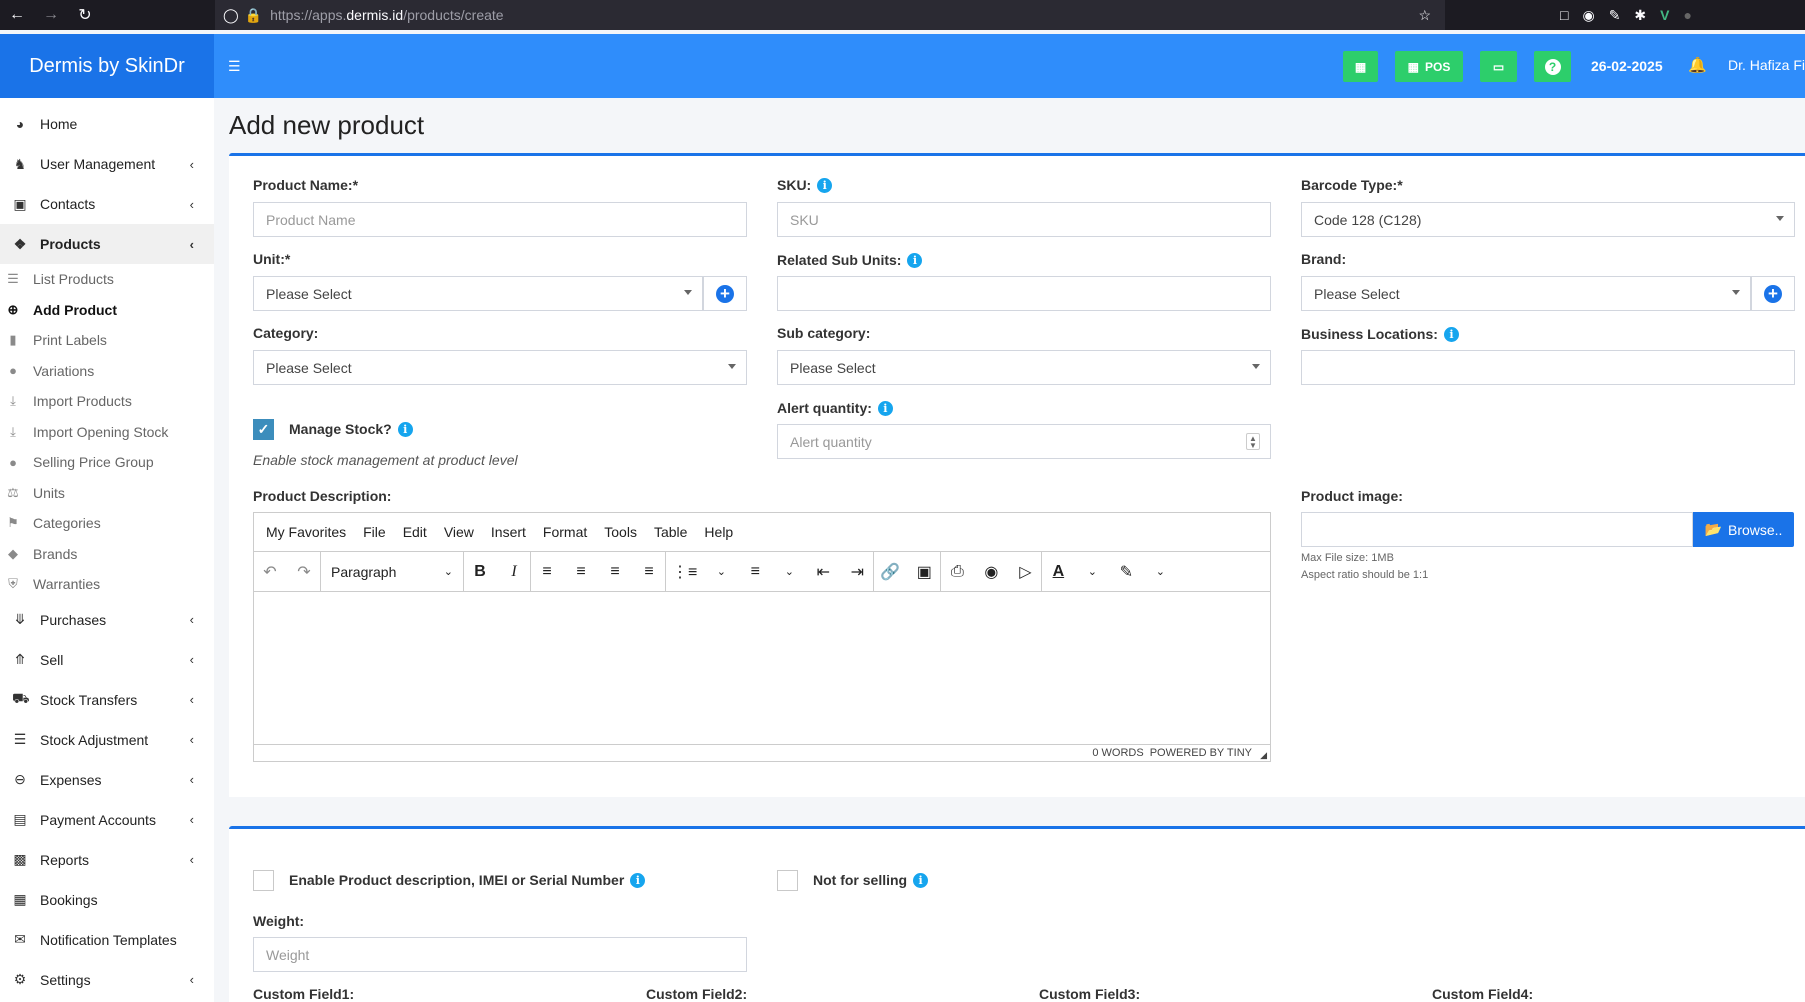 The image size is (1805, 1002). Describe the element at coordinates (1024, 219) in the screenshot. I see `sku-input: SKU` at that location.